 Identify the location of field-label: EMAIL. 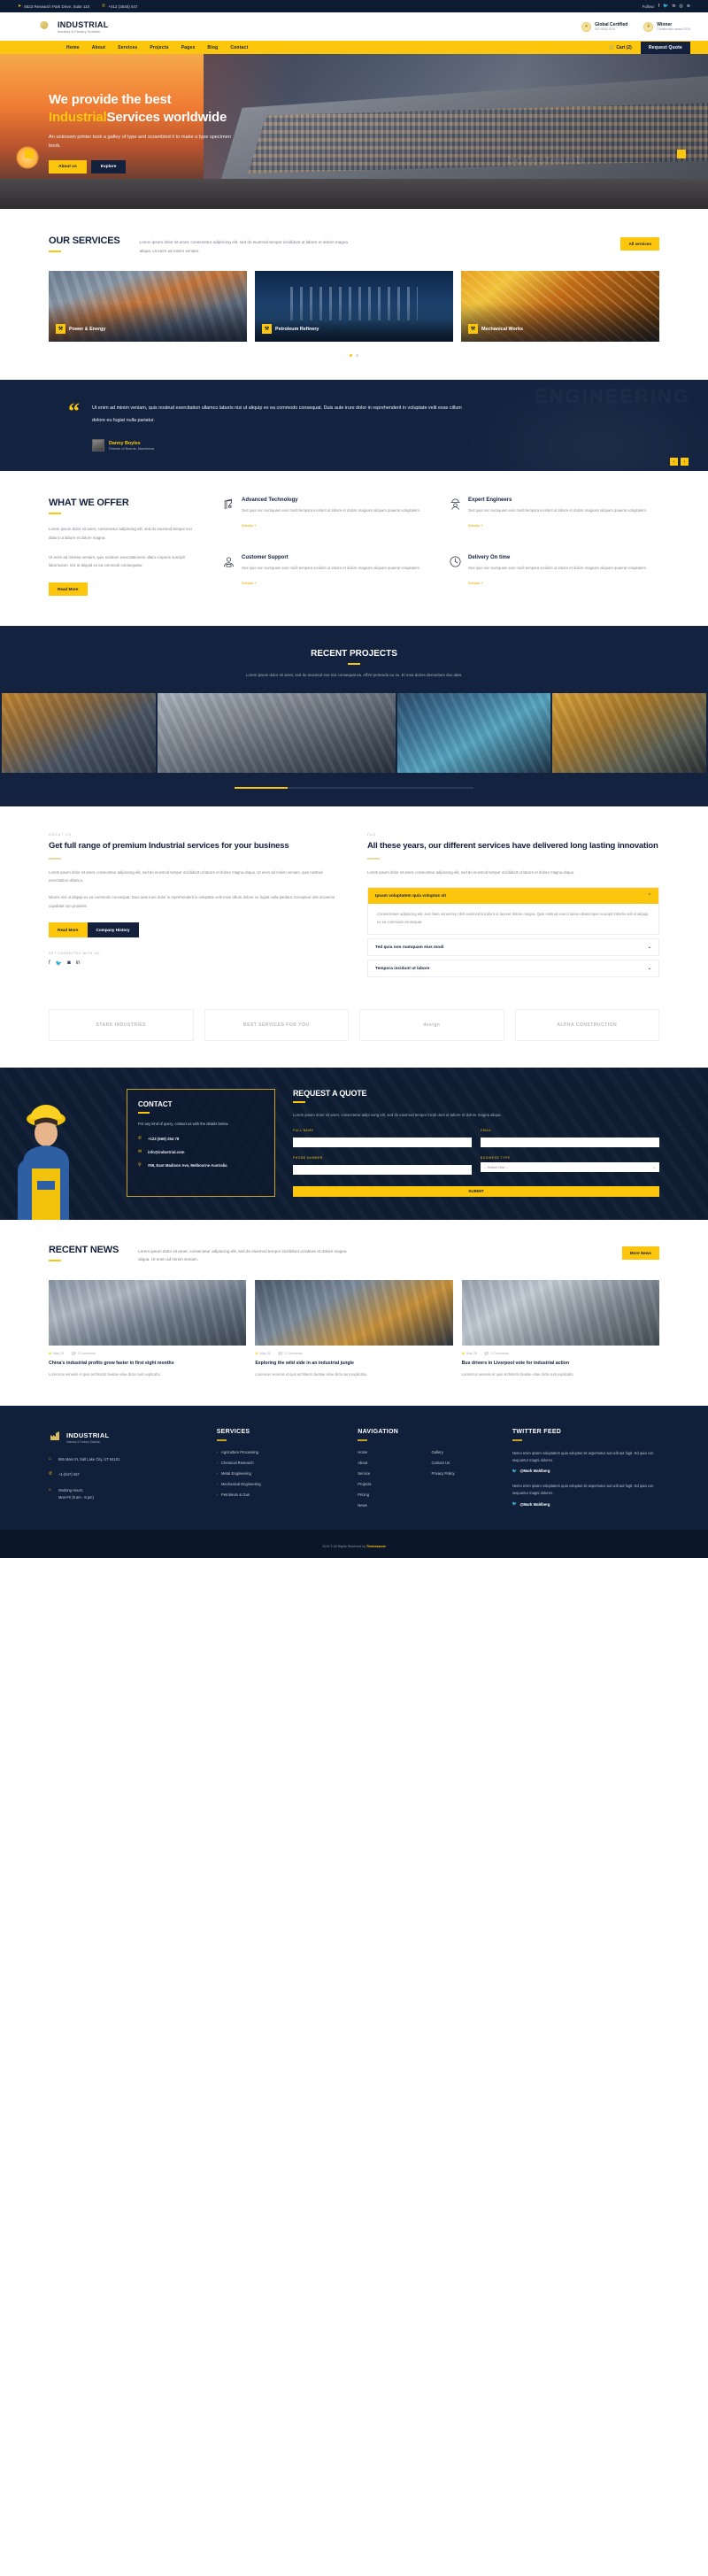
(486, 1130).